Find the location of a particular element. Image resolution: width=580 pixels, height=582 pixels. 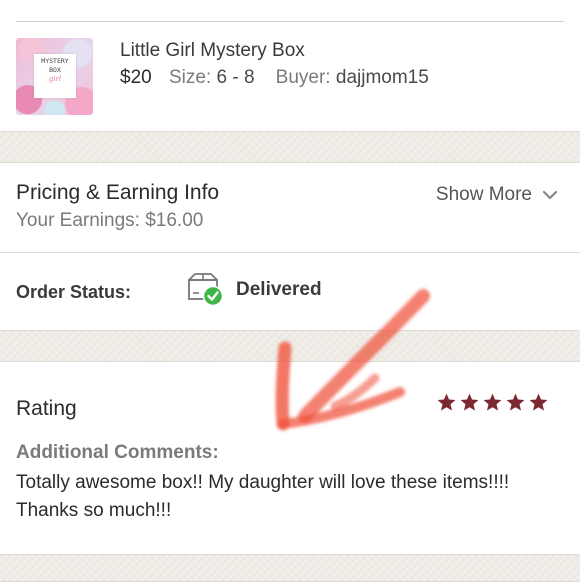

thumbnail-text-3: girl is located at coordinates (55, 79).